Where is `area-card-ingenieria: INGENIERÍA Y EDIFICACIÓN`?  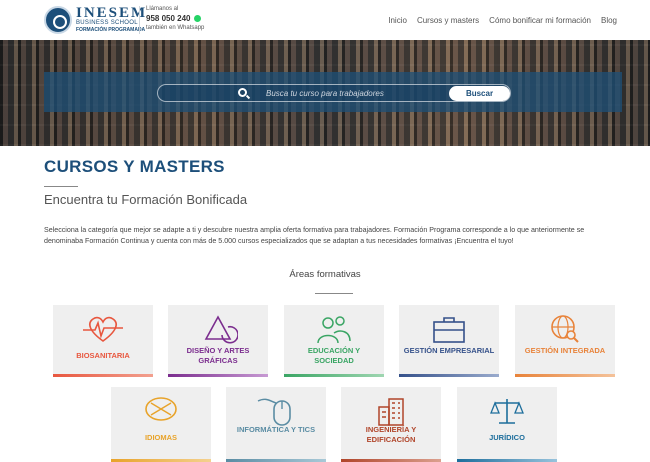 area-card-ingenieria: INGENIERÍA Y EDIFICACIÓN is located at coordinates (391, 424).